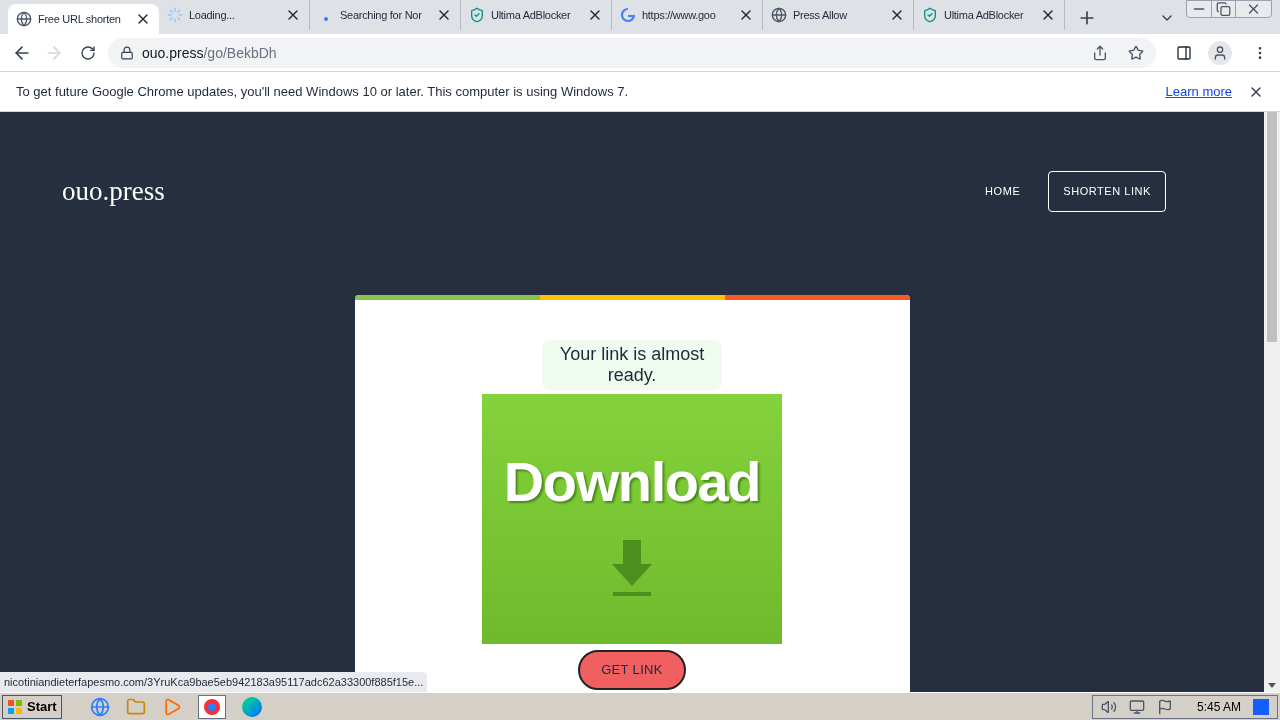 The width and height of the screenshot is (1280, 720). What do you see at coordinates (88, 52) in the screenshot?
I see `reload-icon` at bounding box center [88, 52].